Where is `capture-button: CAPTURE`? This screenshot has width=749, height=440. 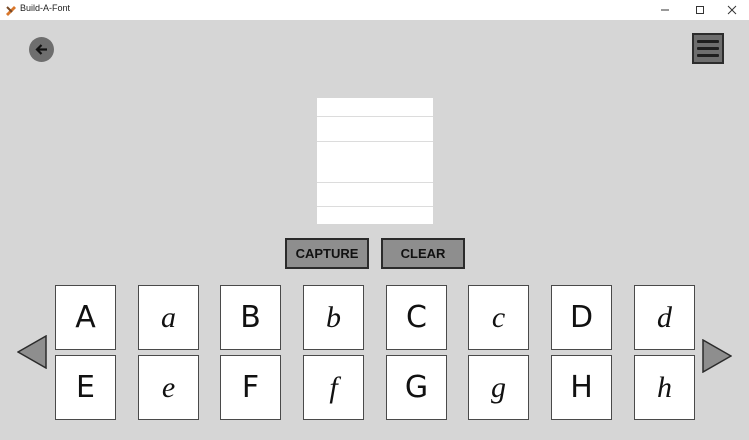
capture-button: CAPTURE is located at coordinates (327, 253).